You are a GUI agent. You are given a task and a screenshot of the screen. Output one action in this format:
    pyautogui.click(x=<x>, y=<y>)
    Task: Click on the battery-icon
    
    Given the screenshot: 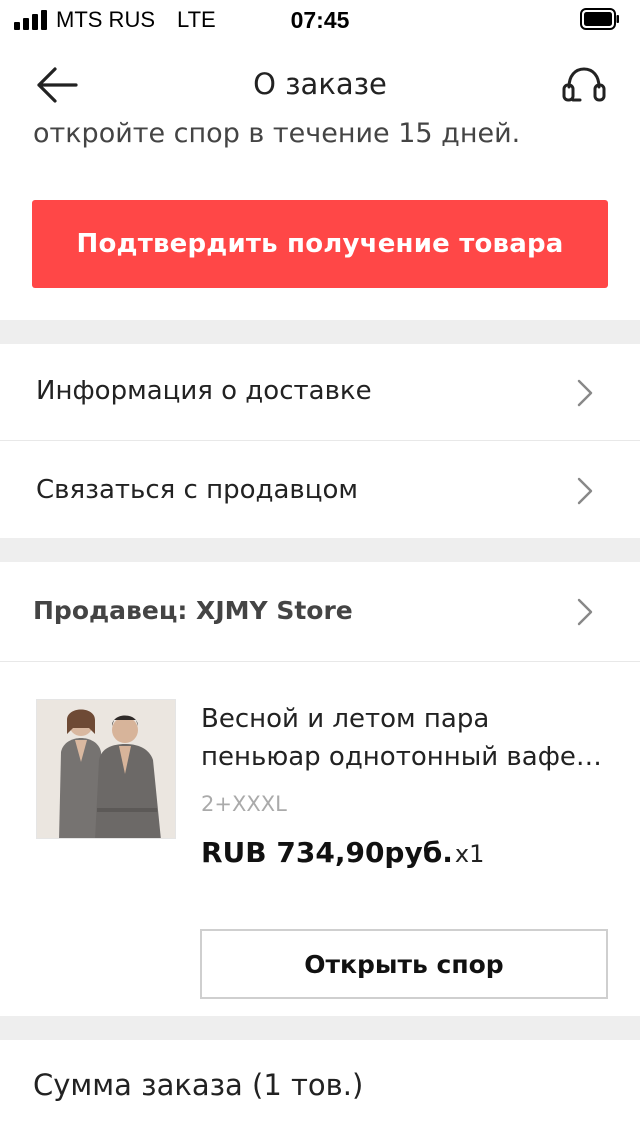 What is the action you would take?
    pyautogui.click(x=600, y=19)
    